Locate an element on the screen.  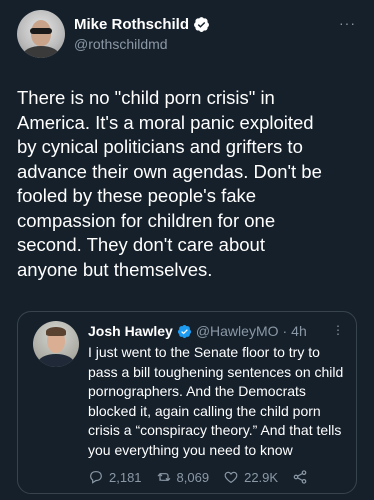
reply-count: 2,181 is located at coordinates (125, 477).